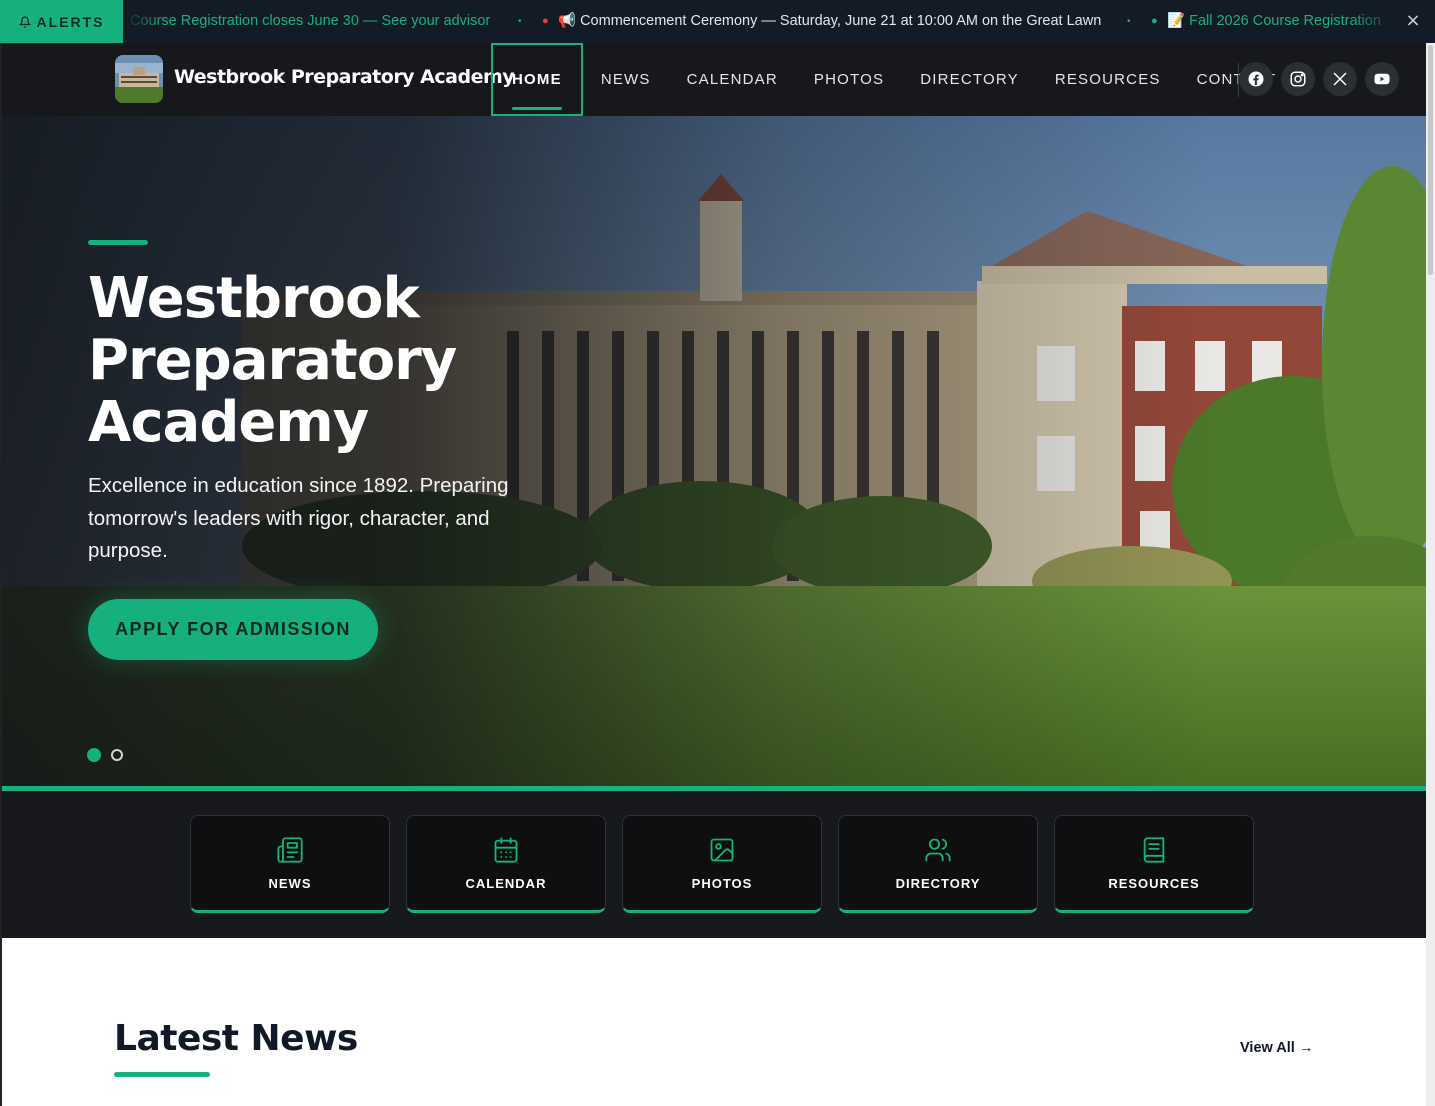  I want to click on quick-link-label: NEWS, so click(290, 883).